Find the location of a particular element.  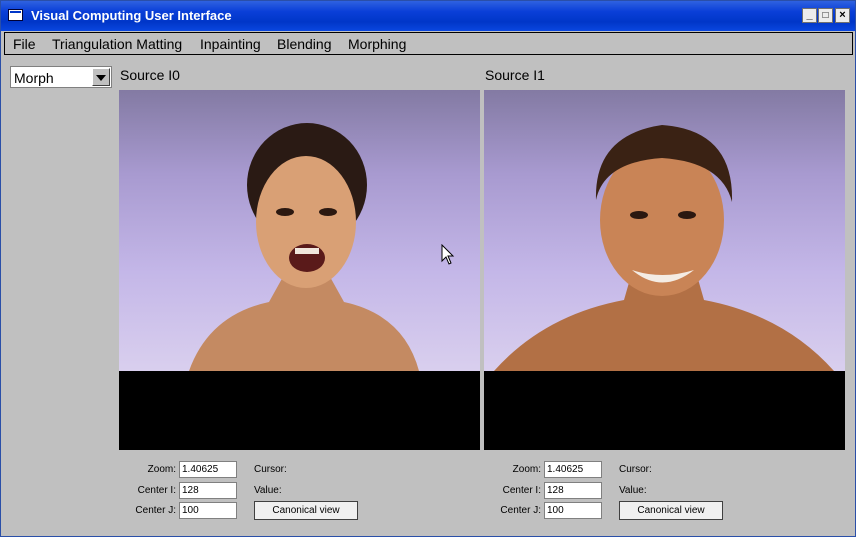

panel-caption: Source I1 is located at coordinates (515, 75).